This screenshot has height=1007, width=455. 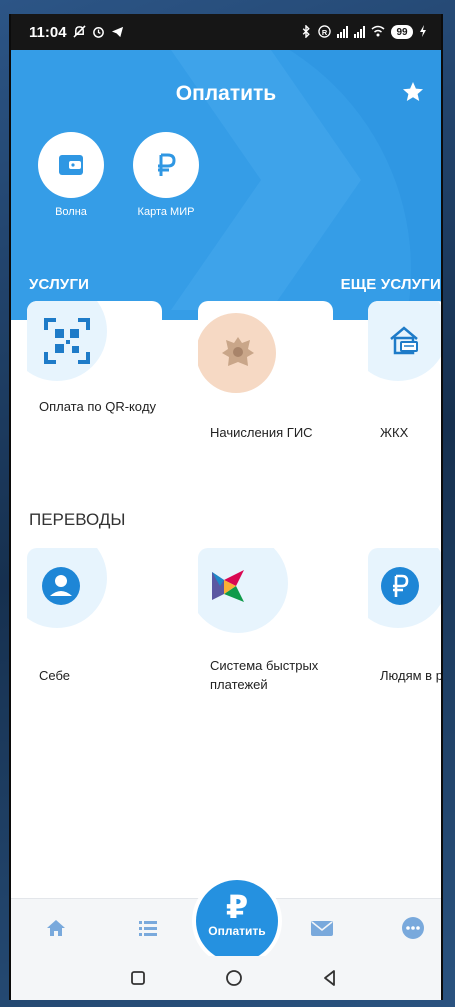 I want to click on back-icon, so click(x=330, y=978).